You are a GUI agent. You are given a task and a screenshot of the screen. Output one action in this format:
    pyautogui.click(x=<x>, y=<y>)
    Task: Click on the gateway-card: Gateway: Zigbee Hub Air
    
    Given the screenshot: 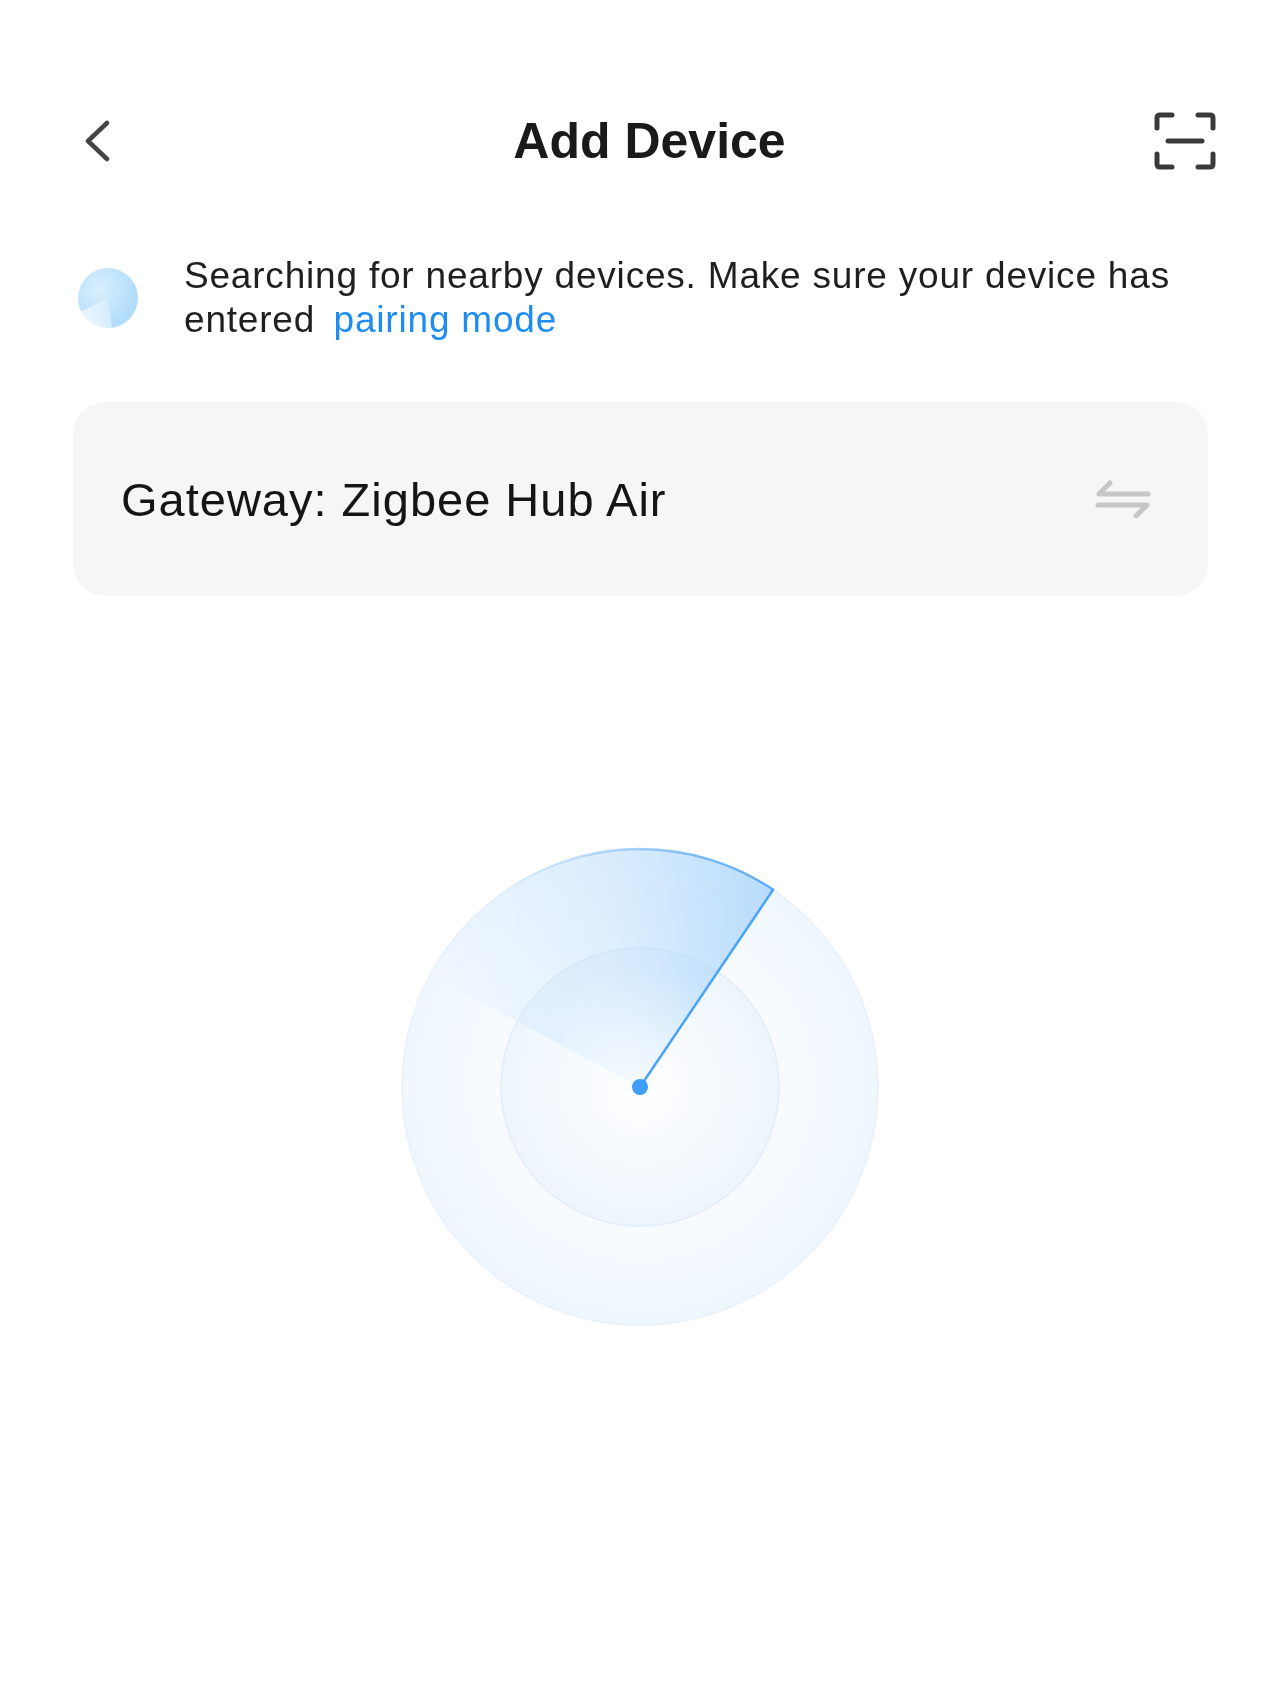 What is the action you would take?
    pyautogui.click(x=640, y=499)
    